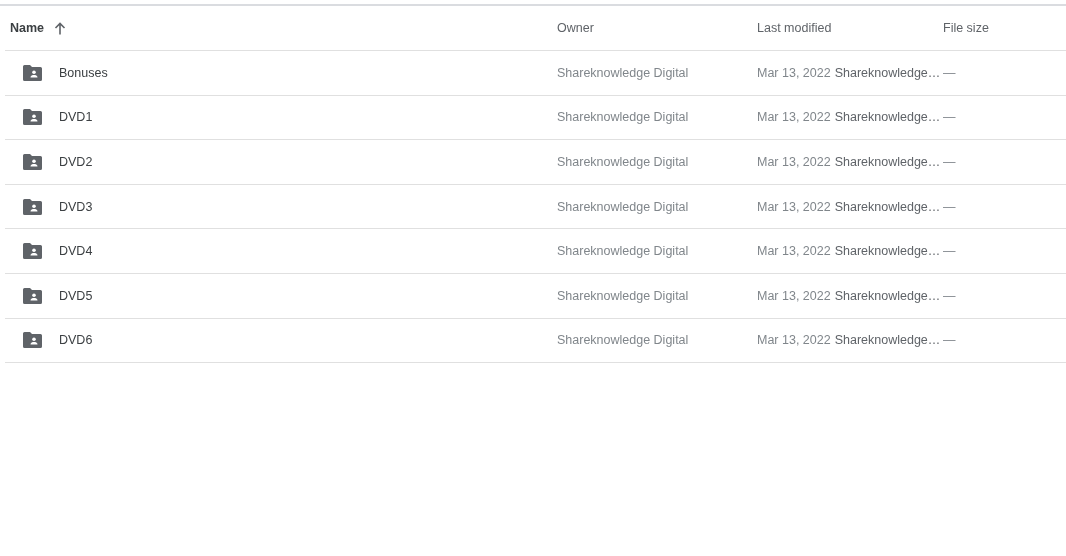  What do you see at coordinates (83, 72) in the screenshot?
I see `folder-name: Bonuses` at bounding box center [83, 72].